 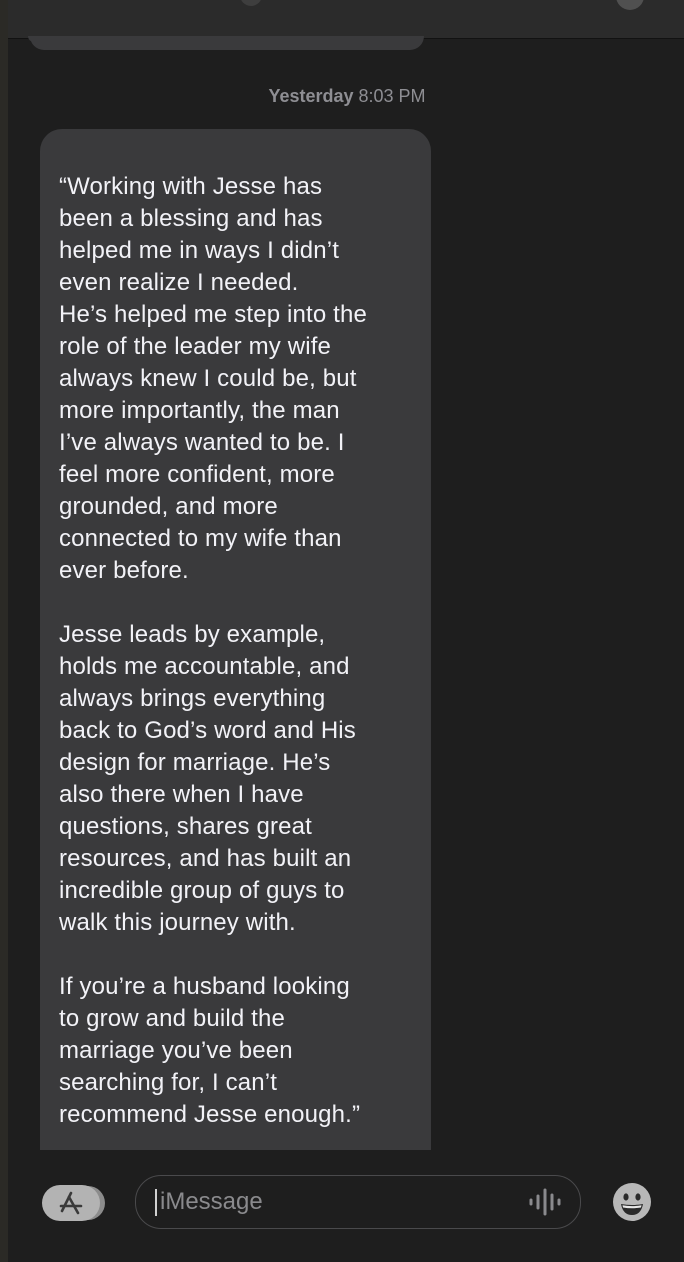 I want to click on header-glyph, so click(x=251, y=3).